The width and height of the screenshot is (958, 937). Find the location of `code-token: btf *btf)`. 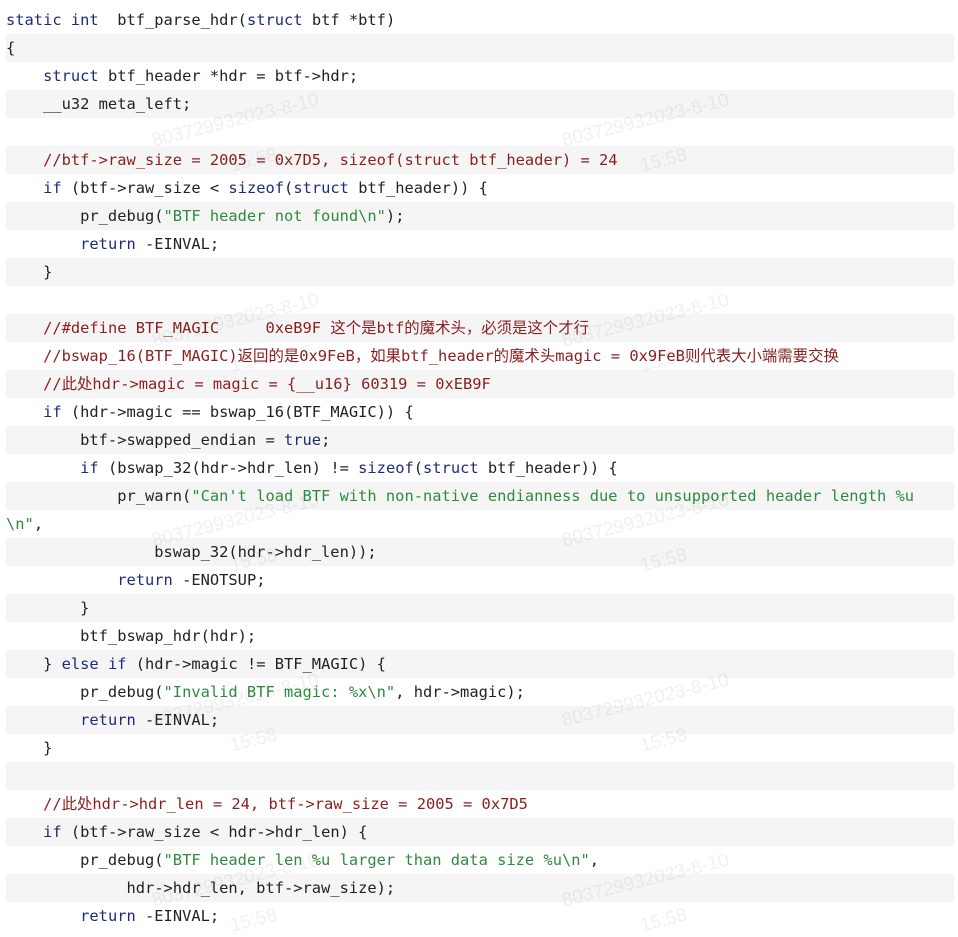

code-token: btf *btf) is located at coordinates (349, 20).